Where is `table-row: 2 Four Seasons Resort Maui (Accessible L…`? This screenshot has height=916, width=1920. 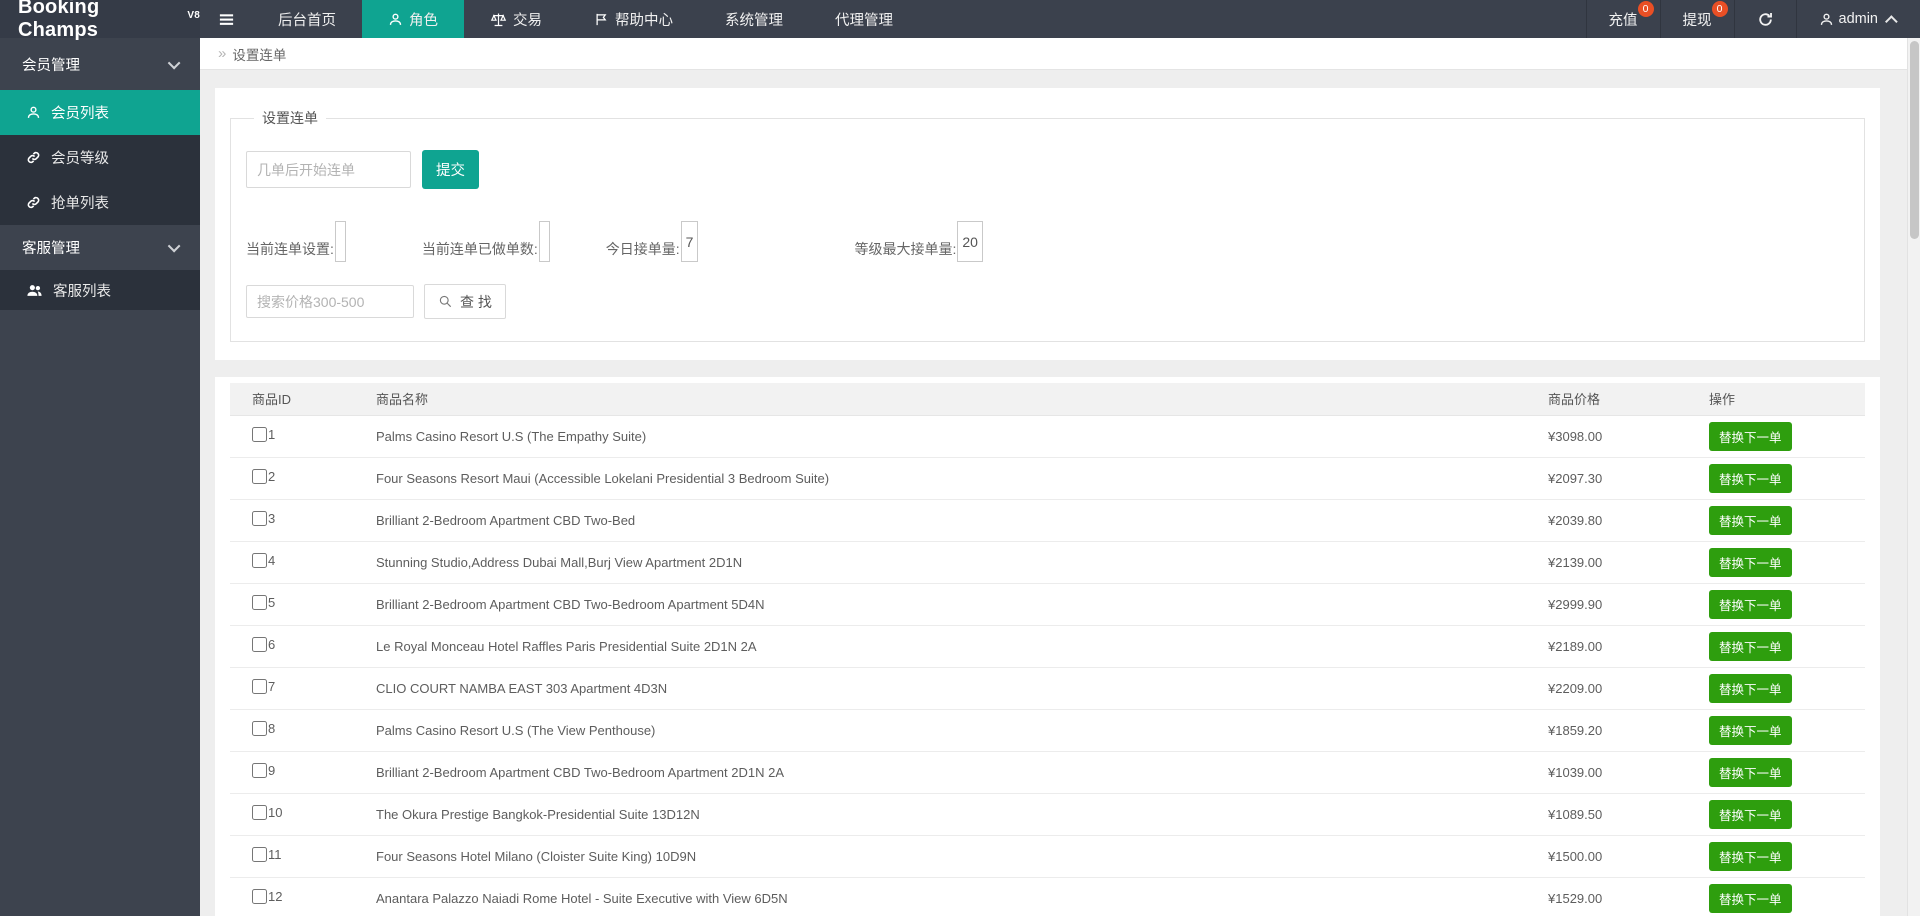
table-row: 2 Four Seasons Resort Maui (Accessible L… is located at coordinates (1047, 478).